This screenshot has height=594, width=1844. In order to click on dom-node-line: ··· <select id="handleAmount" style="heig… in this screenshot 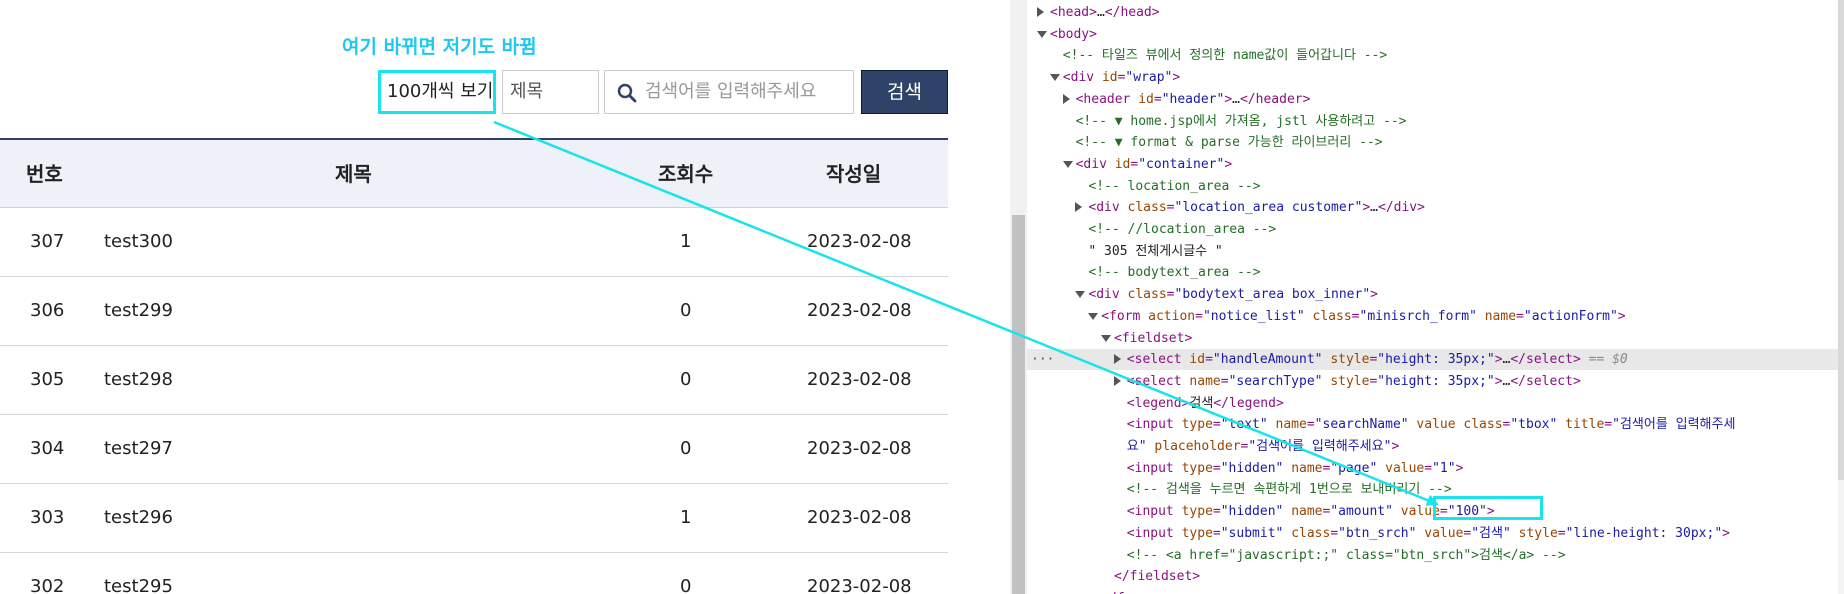, I will do `click(1435, 360)`.